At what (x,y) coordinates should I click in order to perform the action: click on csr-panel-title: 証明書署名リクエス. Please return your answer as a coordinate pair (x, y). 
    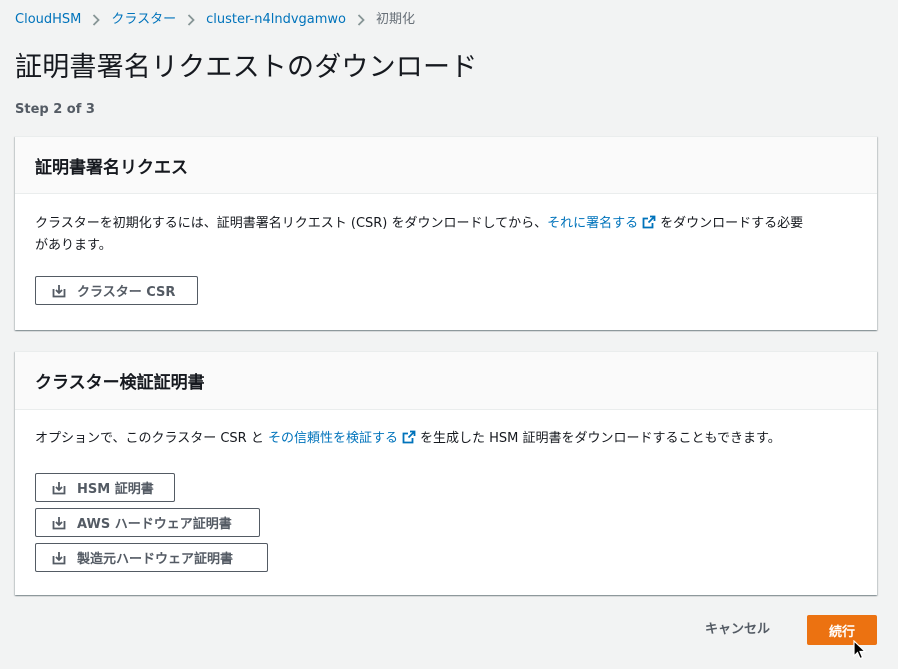
    Looking at the image, I should click on (111, 167).